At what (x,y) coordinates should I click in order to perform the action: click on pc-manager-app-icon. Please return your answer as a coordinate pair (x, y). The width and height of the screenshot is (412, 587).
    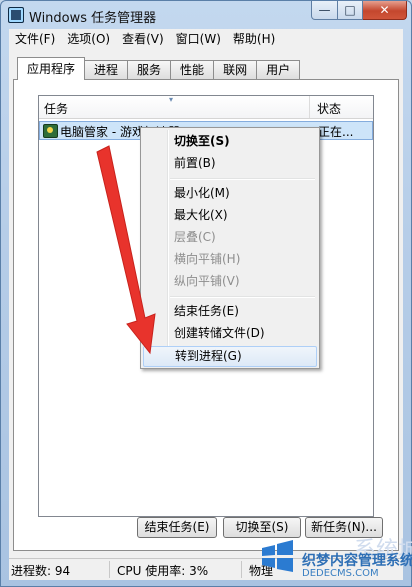
    Looking at the image, I should click on (50, 131).